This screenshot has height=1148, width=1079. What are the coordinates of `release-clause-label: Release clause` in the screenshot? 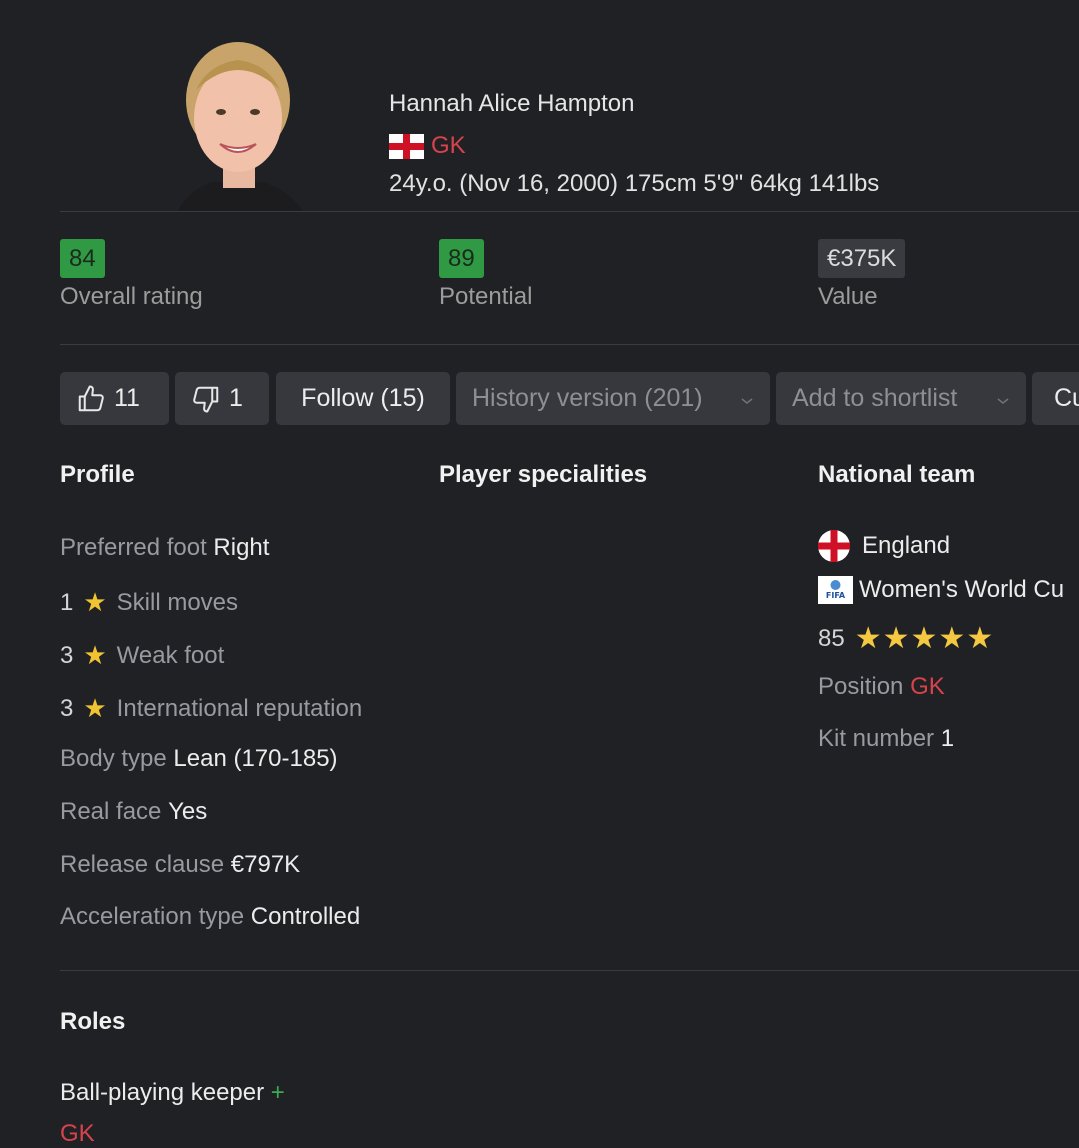 It's located at (142, 864).